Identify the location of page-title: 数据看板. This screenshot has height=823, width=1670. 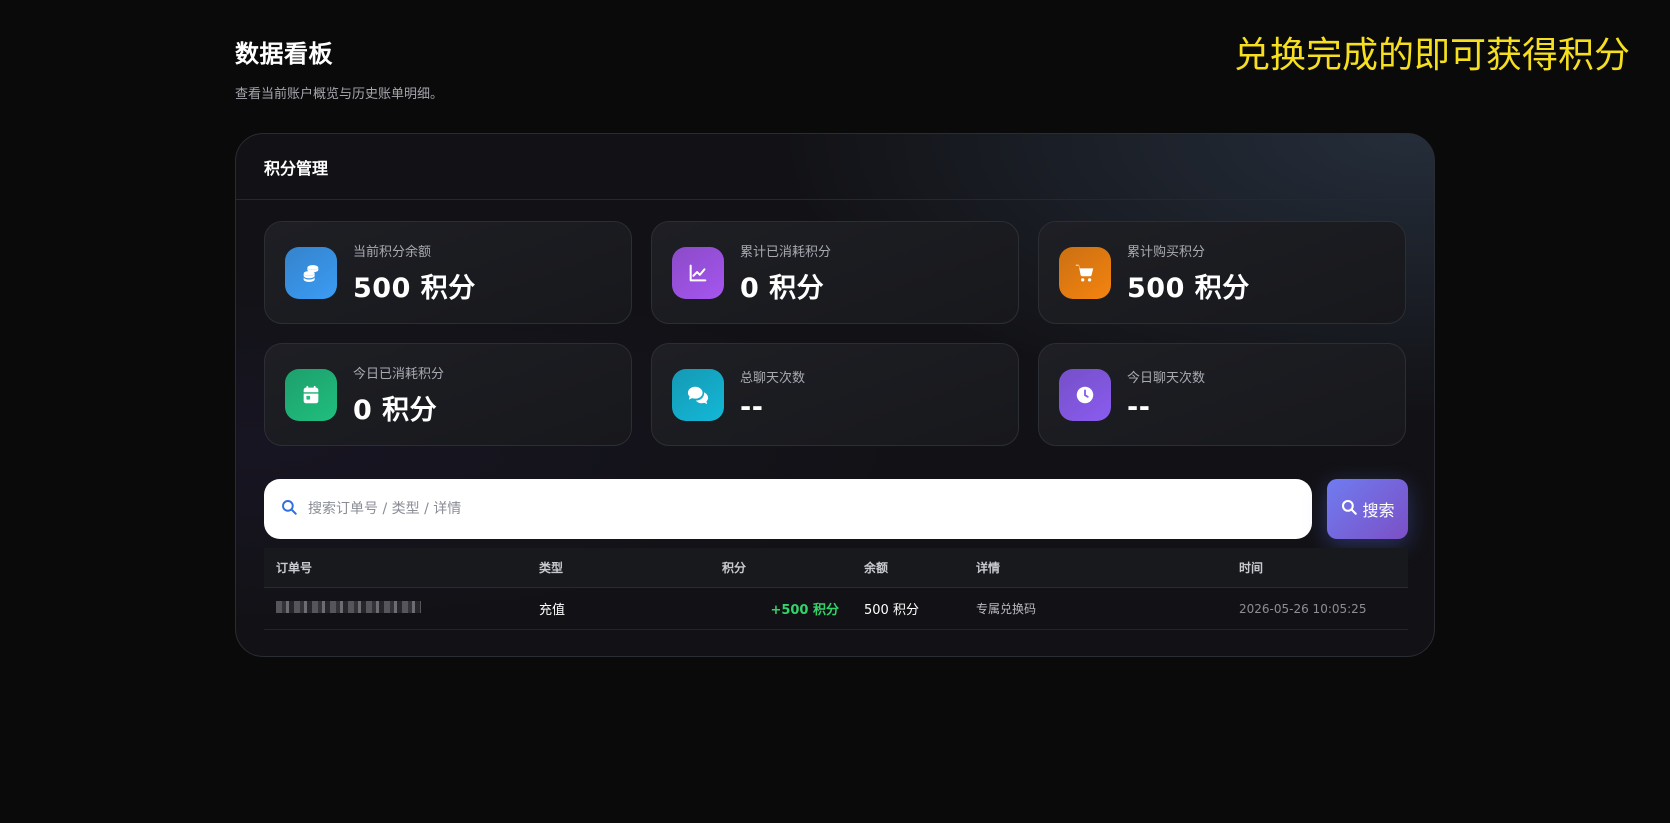
(284, 54).